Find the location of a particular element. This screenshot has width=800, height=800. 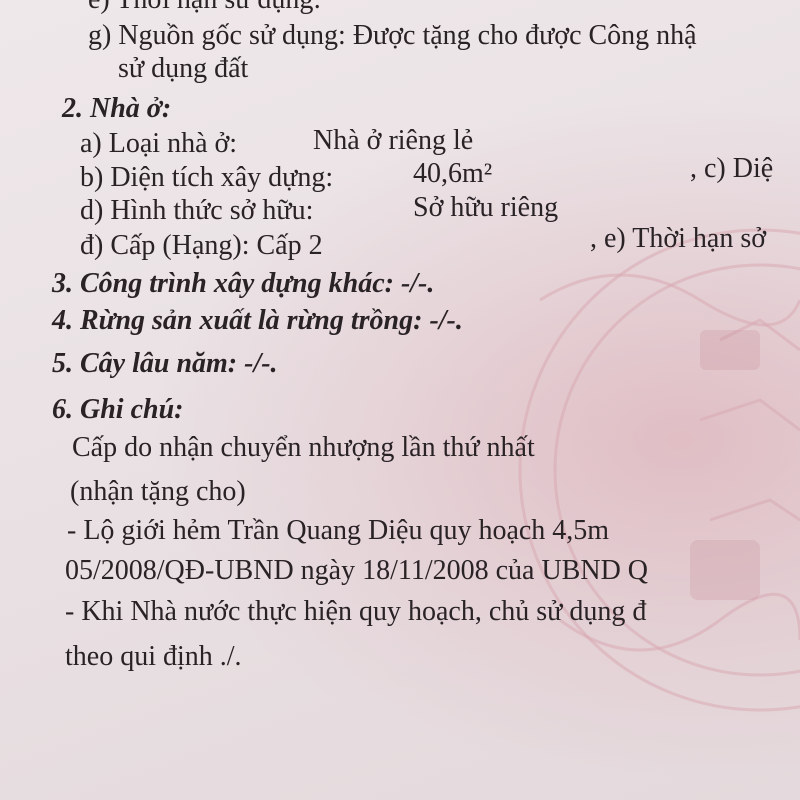

note-line: Cấp do nhận chuyển nhượng lần thứ nhất is located at coordinates (303, 447).